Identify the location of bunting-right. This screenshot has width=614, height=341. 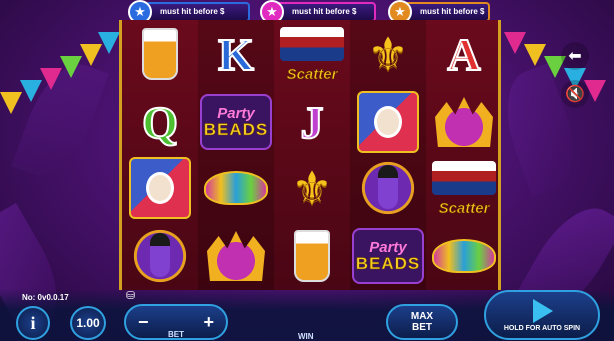
(557, 60).